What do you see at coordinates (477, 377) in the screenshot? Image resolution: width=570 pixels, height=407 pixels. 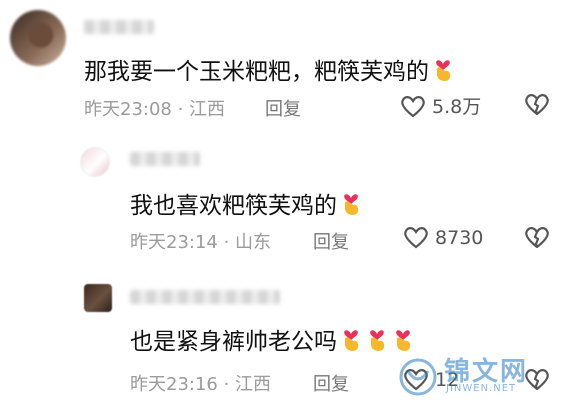 I see `watermark: 锦文网 JINWEN.NET` at bounding box center [477, 377].